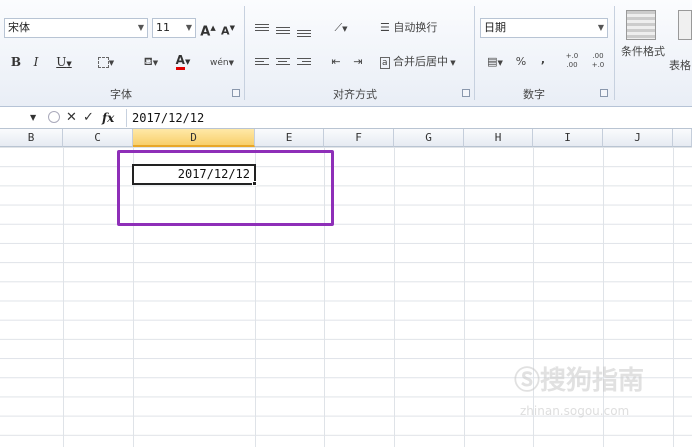 The image size is (692, 447). Describe the element at coordinates (527, 381) in the screenshot. I see `sogou-icon: Ⓢ` at that location.